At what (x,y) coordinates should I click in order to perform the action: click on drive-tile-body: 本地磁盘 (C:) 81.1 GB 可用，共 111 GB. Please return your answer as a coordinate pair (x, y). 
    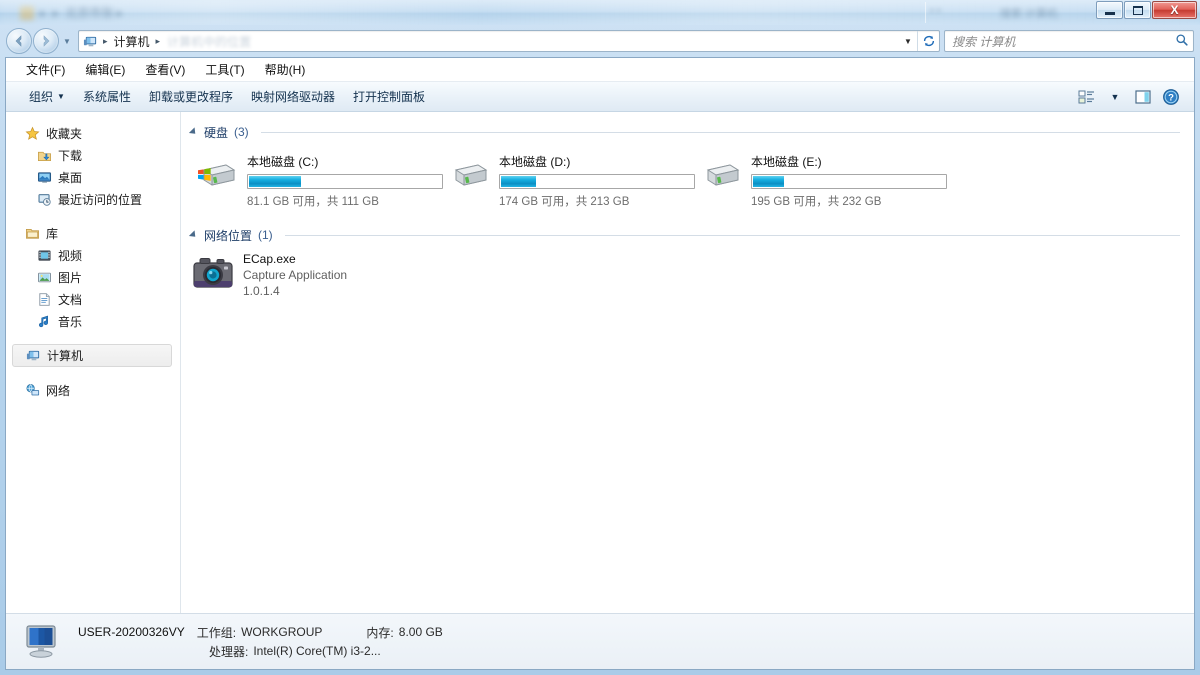
    Looking at the image, I should click on (345, 180).